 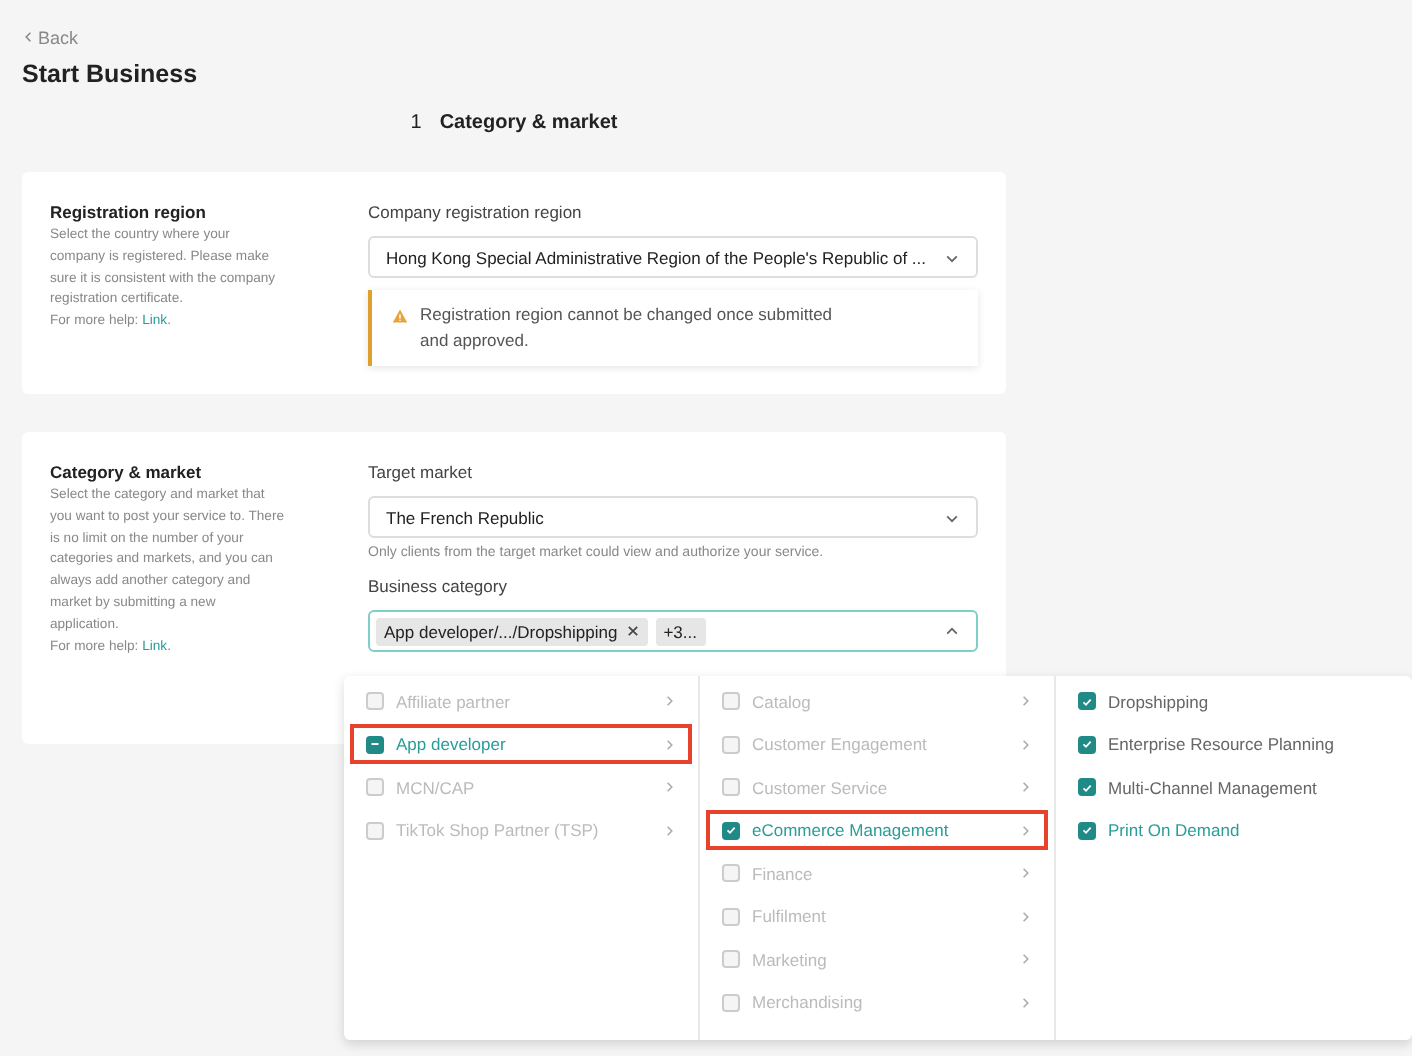 What do you see at coordinates (632, 631) in the screenshot?
I see `close-icon` at bounding box center [632, 631].